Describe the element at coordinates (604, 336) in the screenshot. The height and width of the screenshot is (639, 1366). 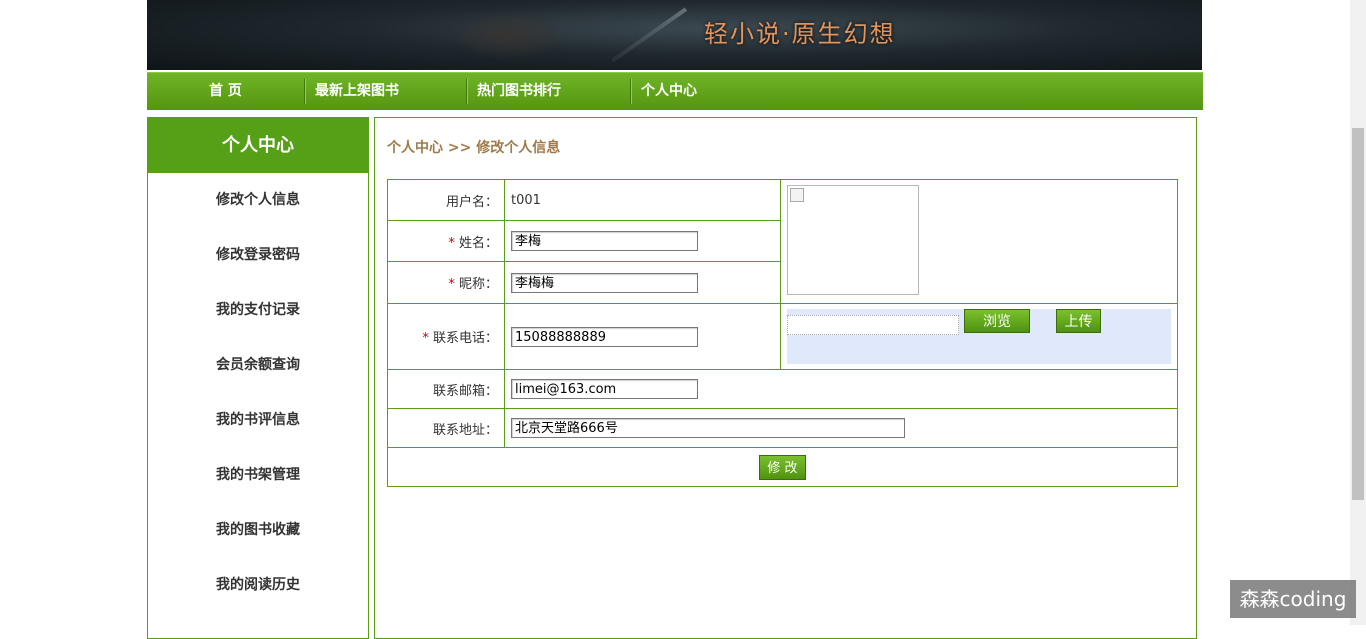
I see `phone-input: 15088888889` at that location.